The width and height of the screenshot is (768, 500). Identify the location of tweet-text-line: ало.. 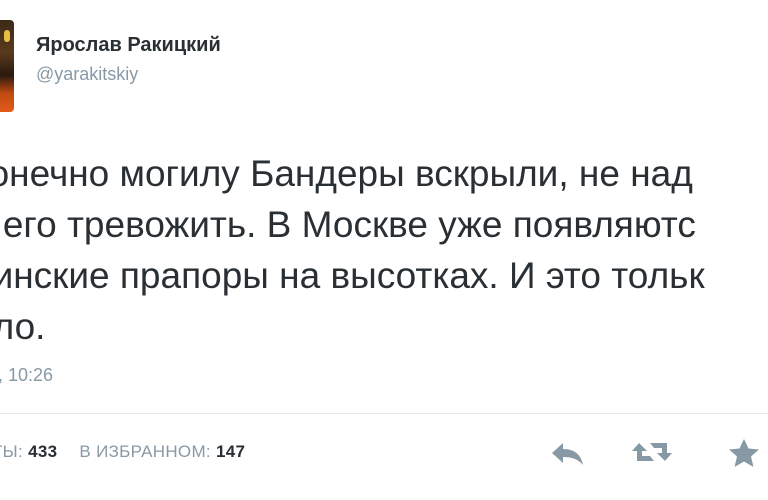
(23, 326).